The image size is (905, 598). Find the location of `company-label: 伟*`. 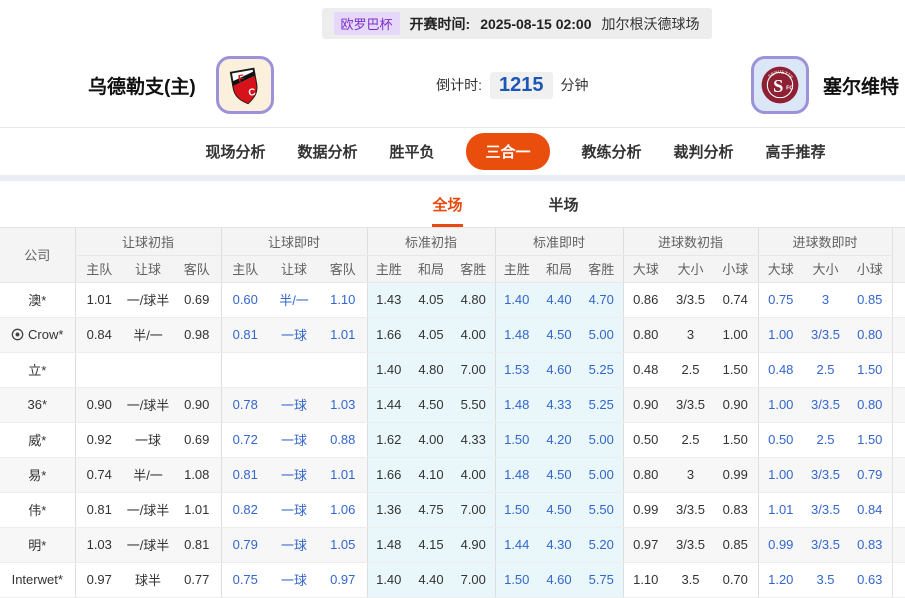

company-label: 伟* is located at coordinates (37, 510).